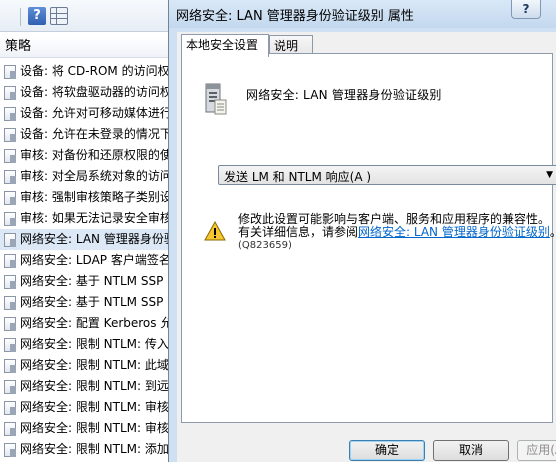 The image size is (556, 462). I want to click on title-bar: 网络安全: LAN 管理器身份验证级别 属性 ?, so click(362, 14).